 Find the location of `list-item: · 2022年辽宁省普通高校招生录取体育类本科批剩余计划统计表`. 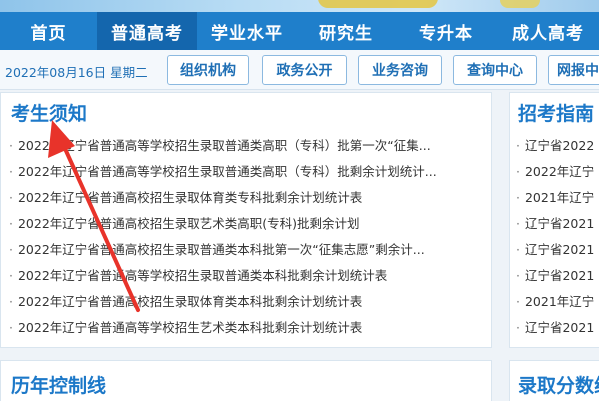

list-item: · 2022年辽宁省普通高校招生录取体育类本科批剩余计划统计表 is located at coordinates (185, 300).